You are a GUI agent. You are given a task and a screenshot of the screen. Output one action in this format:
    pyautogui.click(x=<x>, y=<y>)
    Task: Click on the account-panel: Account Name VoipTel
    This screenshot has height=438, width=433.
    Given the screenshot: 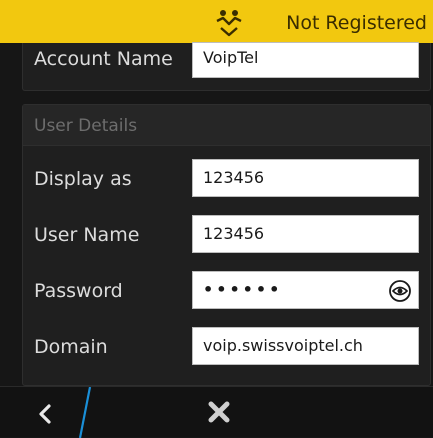 What is the action you would take?
    pyautogui.click(x=226, y=66)
    